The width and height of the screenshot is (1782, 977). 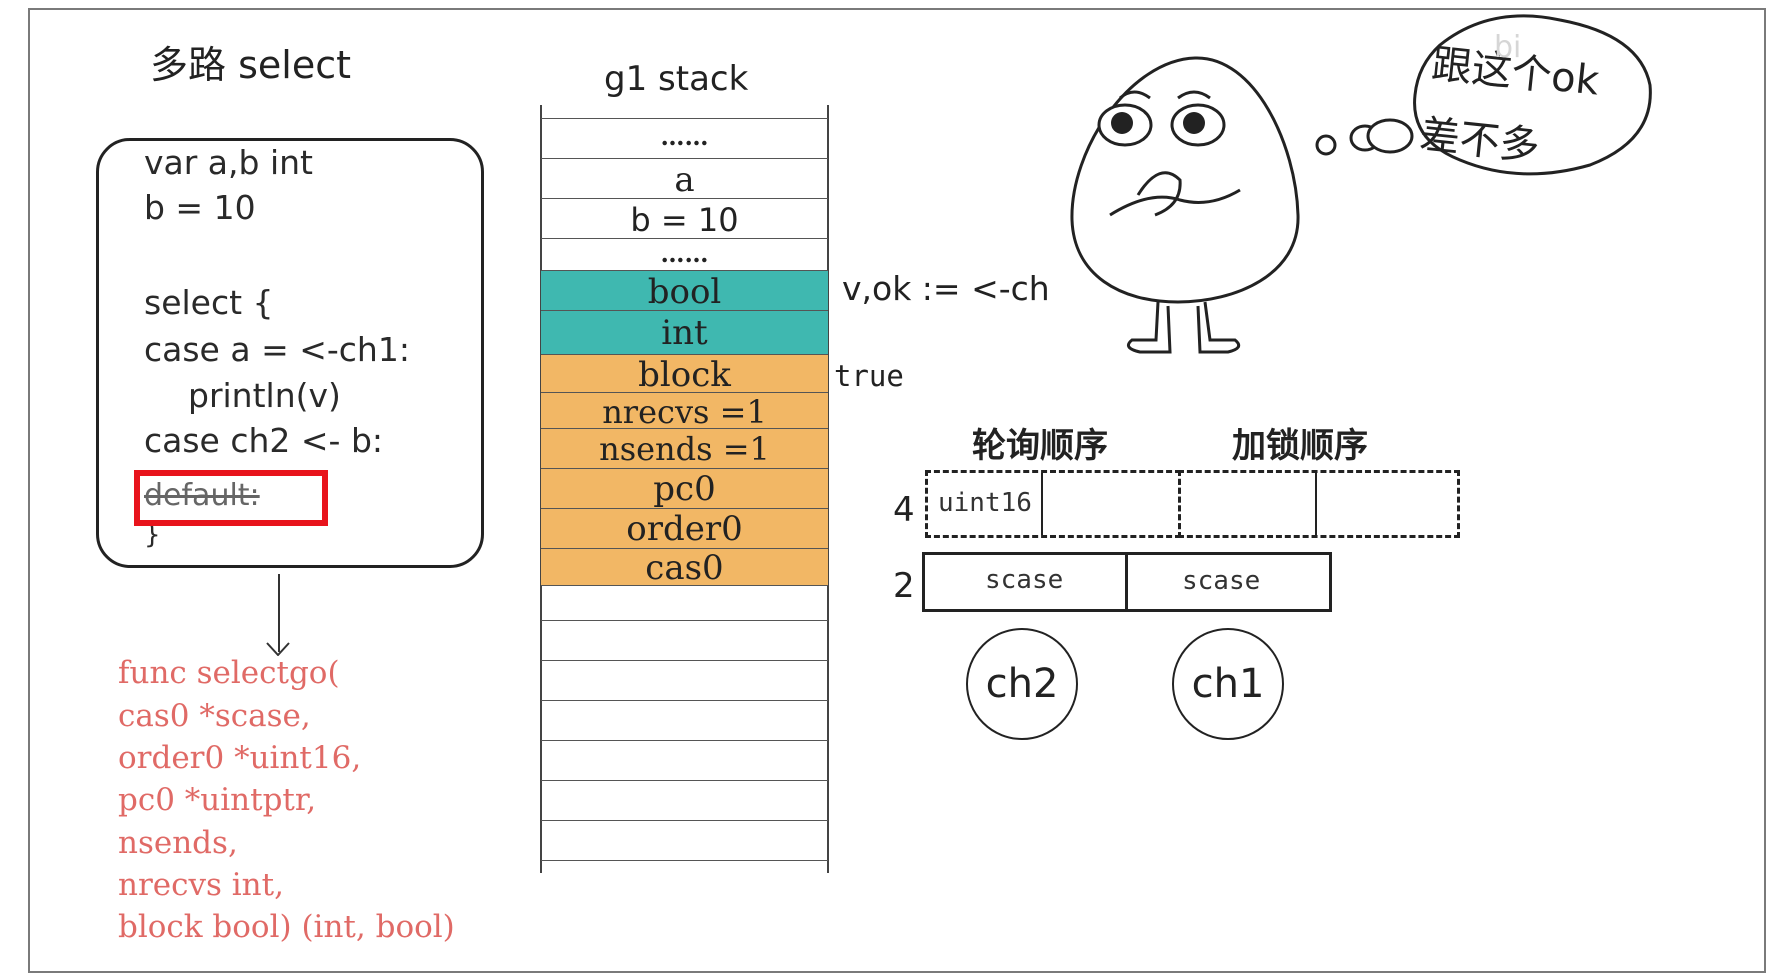 I want to click on scase-array-size: 2, so click(x=904, y=586).